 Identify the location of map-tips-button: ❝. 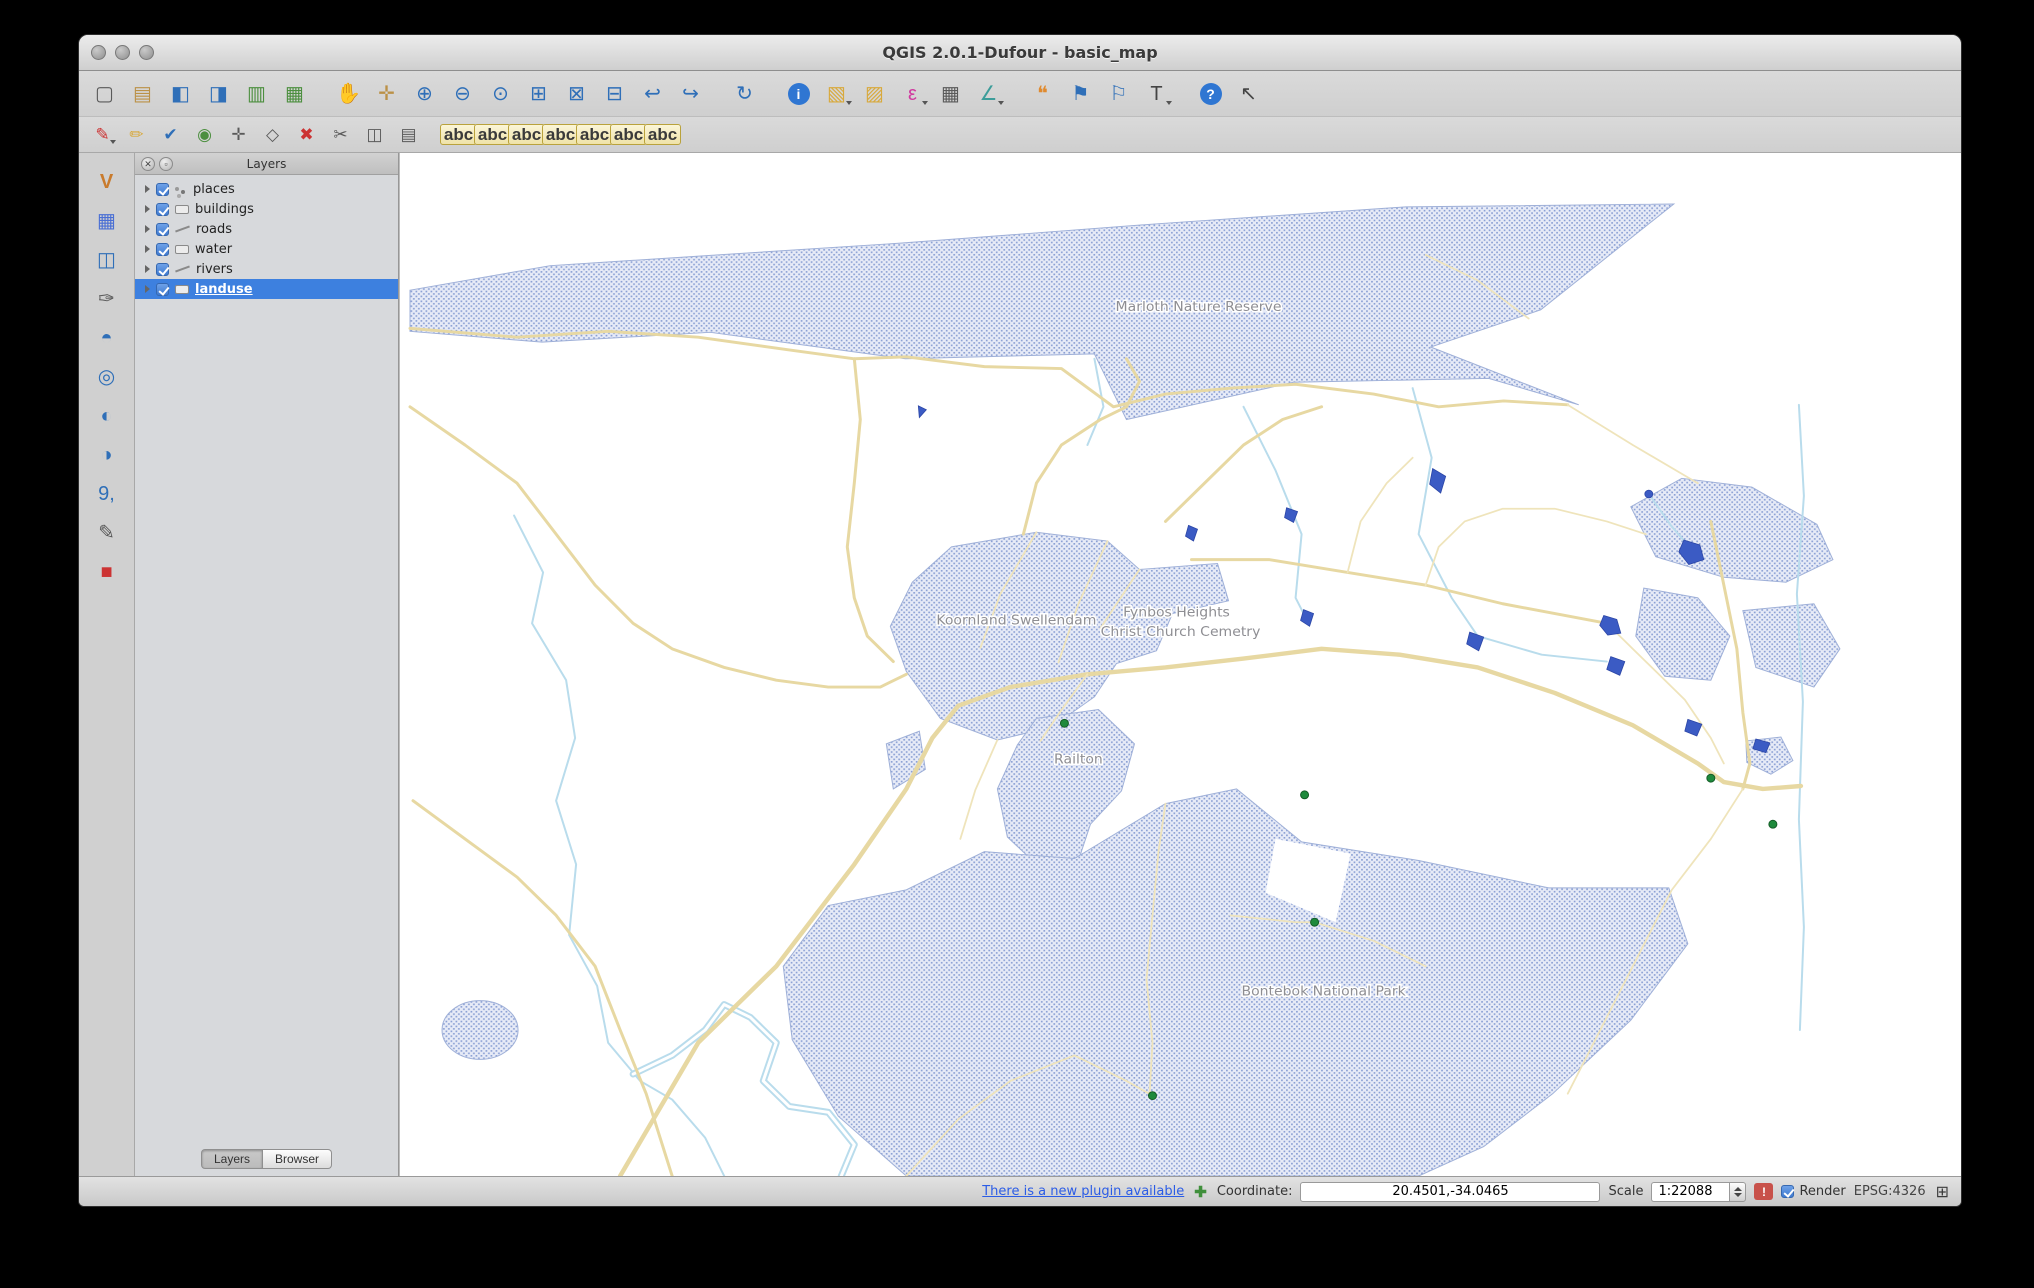
(1042, 94).